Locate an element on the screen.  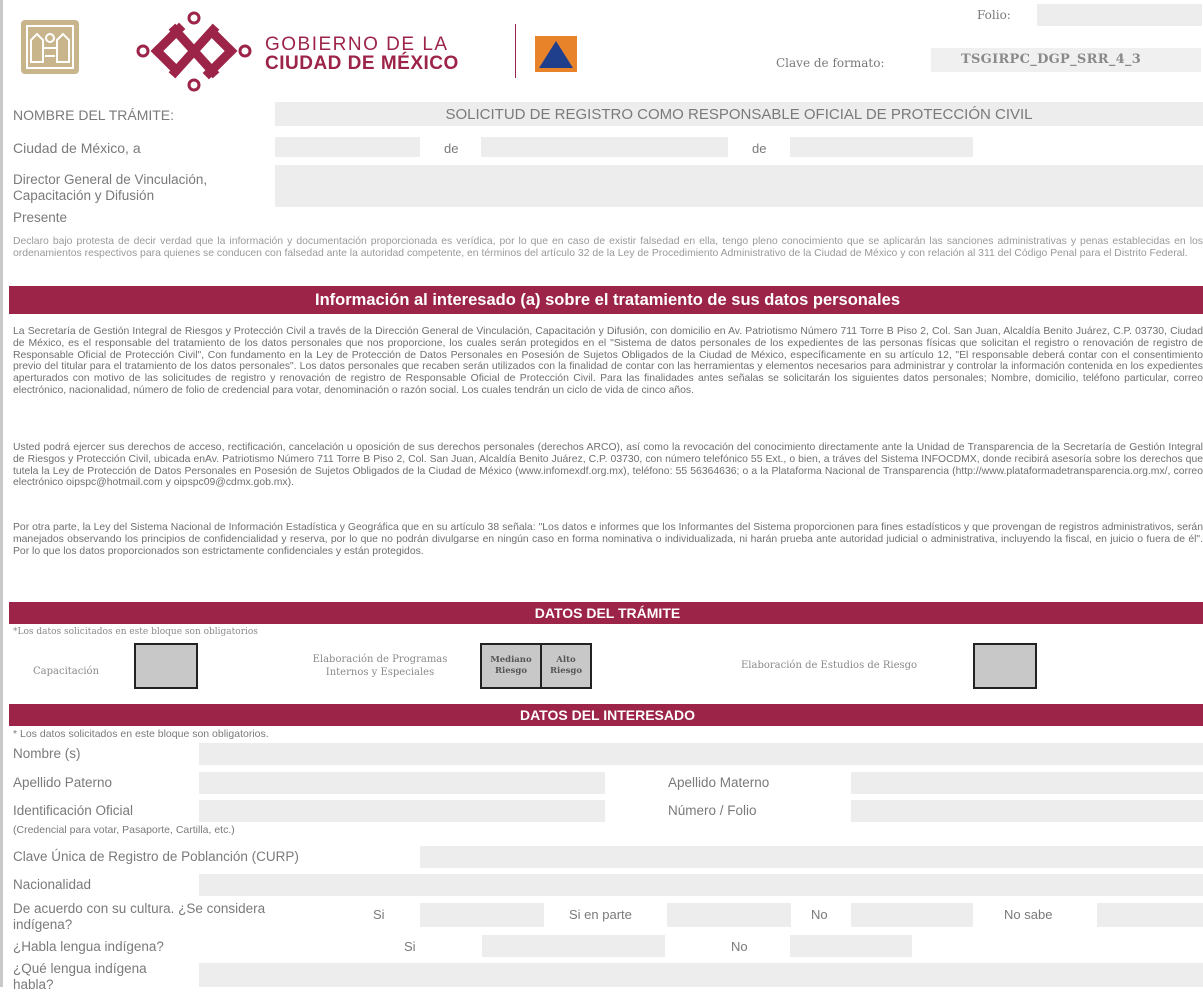
lengua-no-field is located at coordinates (851, 946).